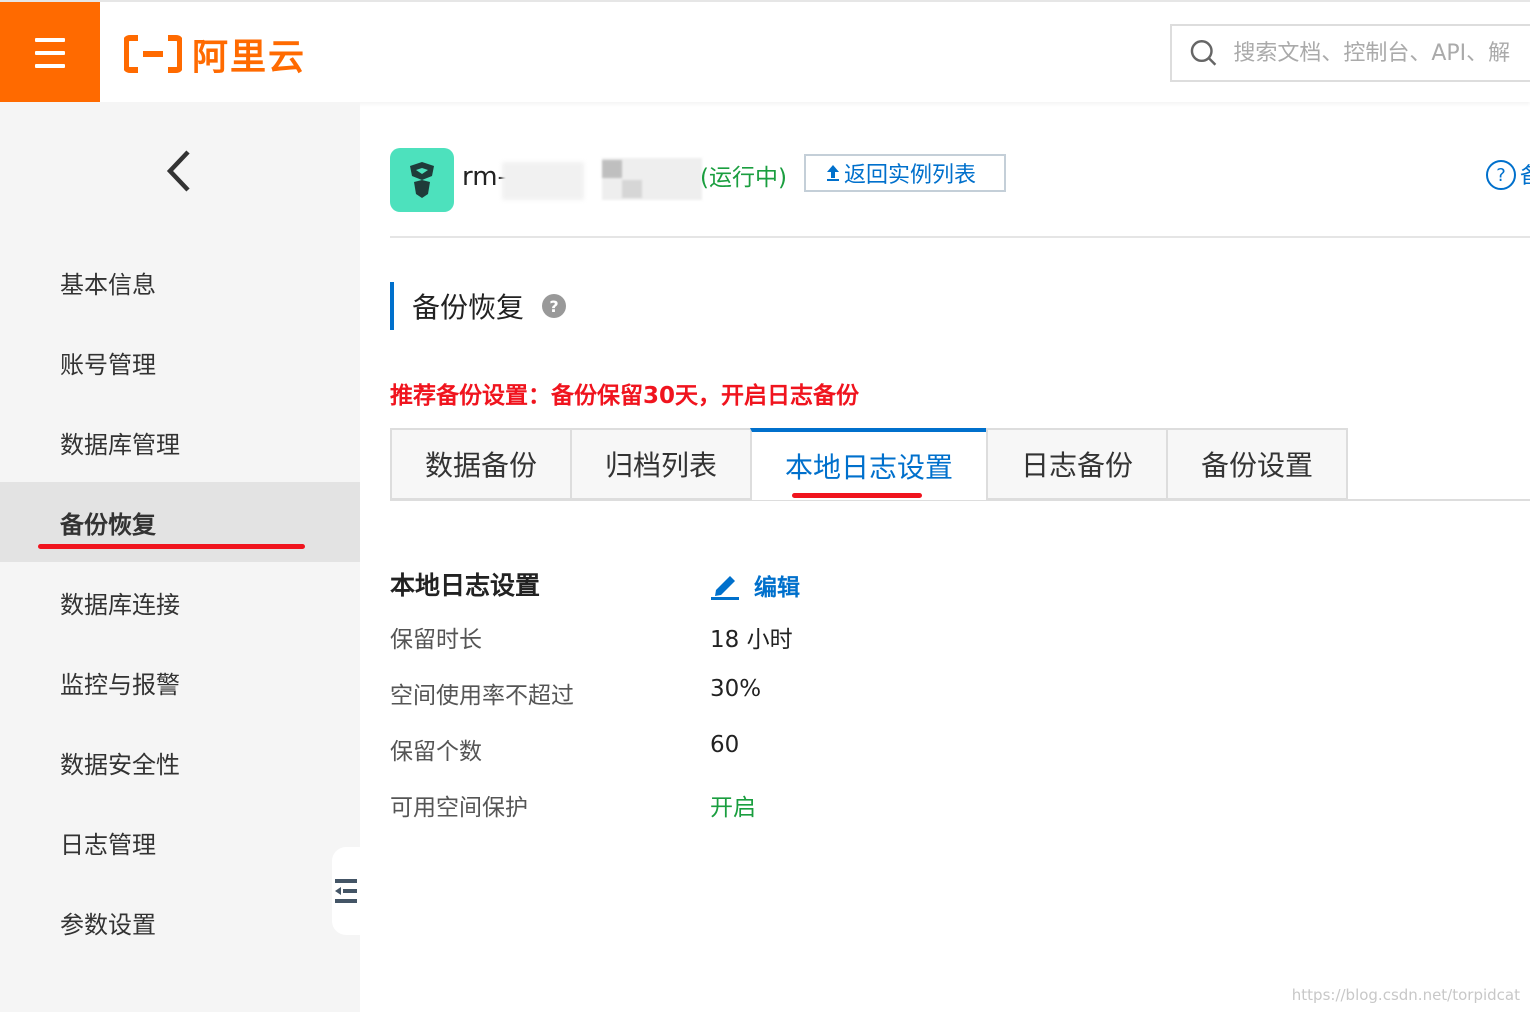 The width and height of the screenshot is (1530, 1012). What do you see at coordinates (180, 922) in the screenshot?
I see `sidebar-item-parameters: 参数设置` at bounding box center [180, 922].